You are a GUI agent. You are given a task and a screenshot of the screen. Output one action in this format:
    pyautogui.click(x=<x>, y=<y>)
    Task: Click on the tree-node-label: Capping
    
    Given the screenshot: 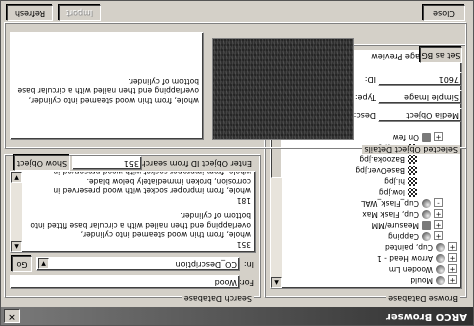 What is the action you would take?
    pyautogui.click(x=403, y=236)
    